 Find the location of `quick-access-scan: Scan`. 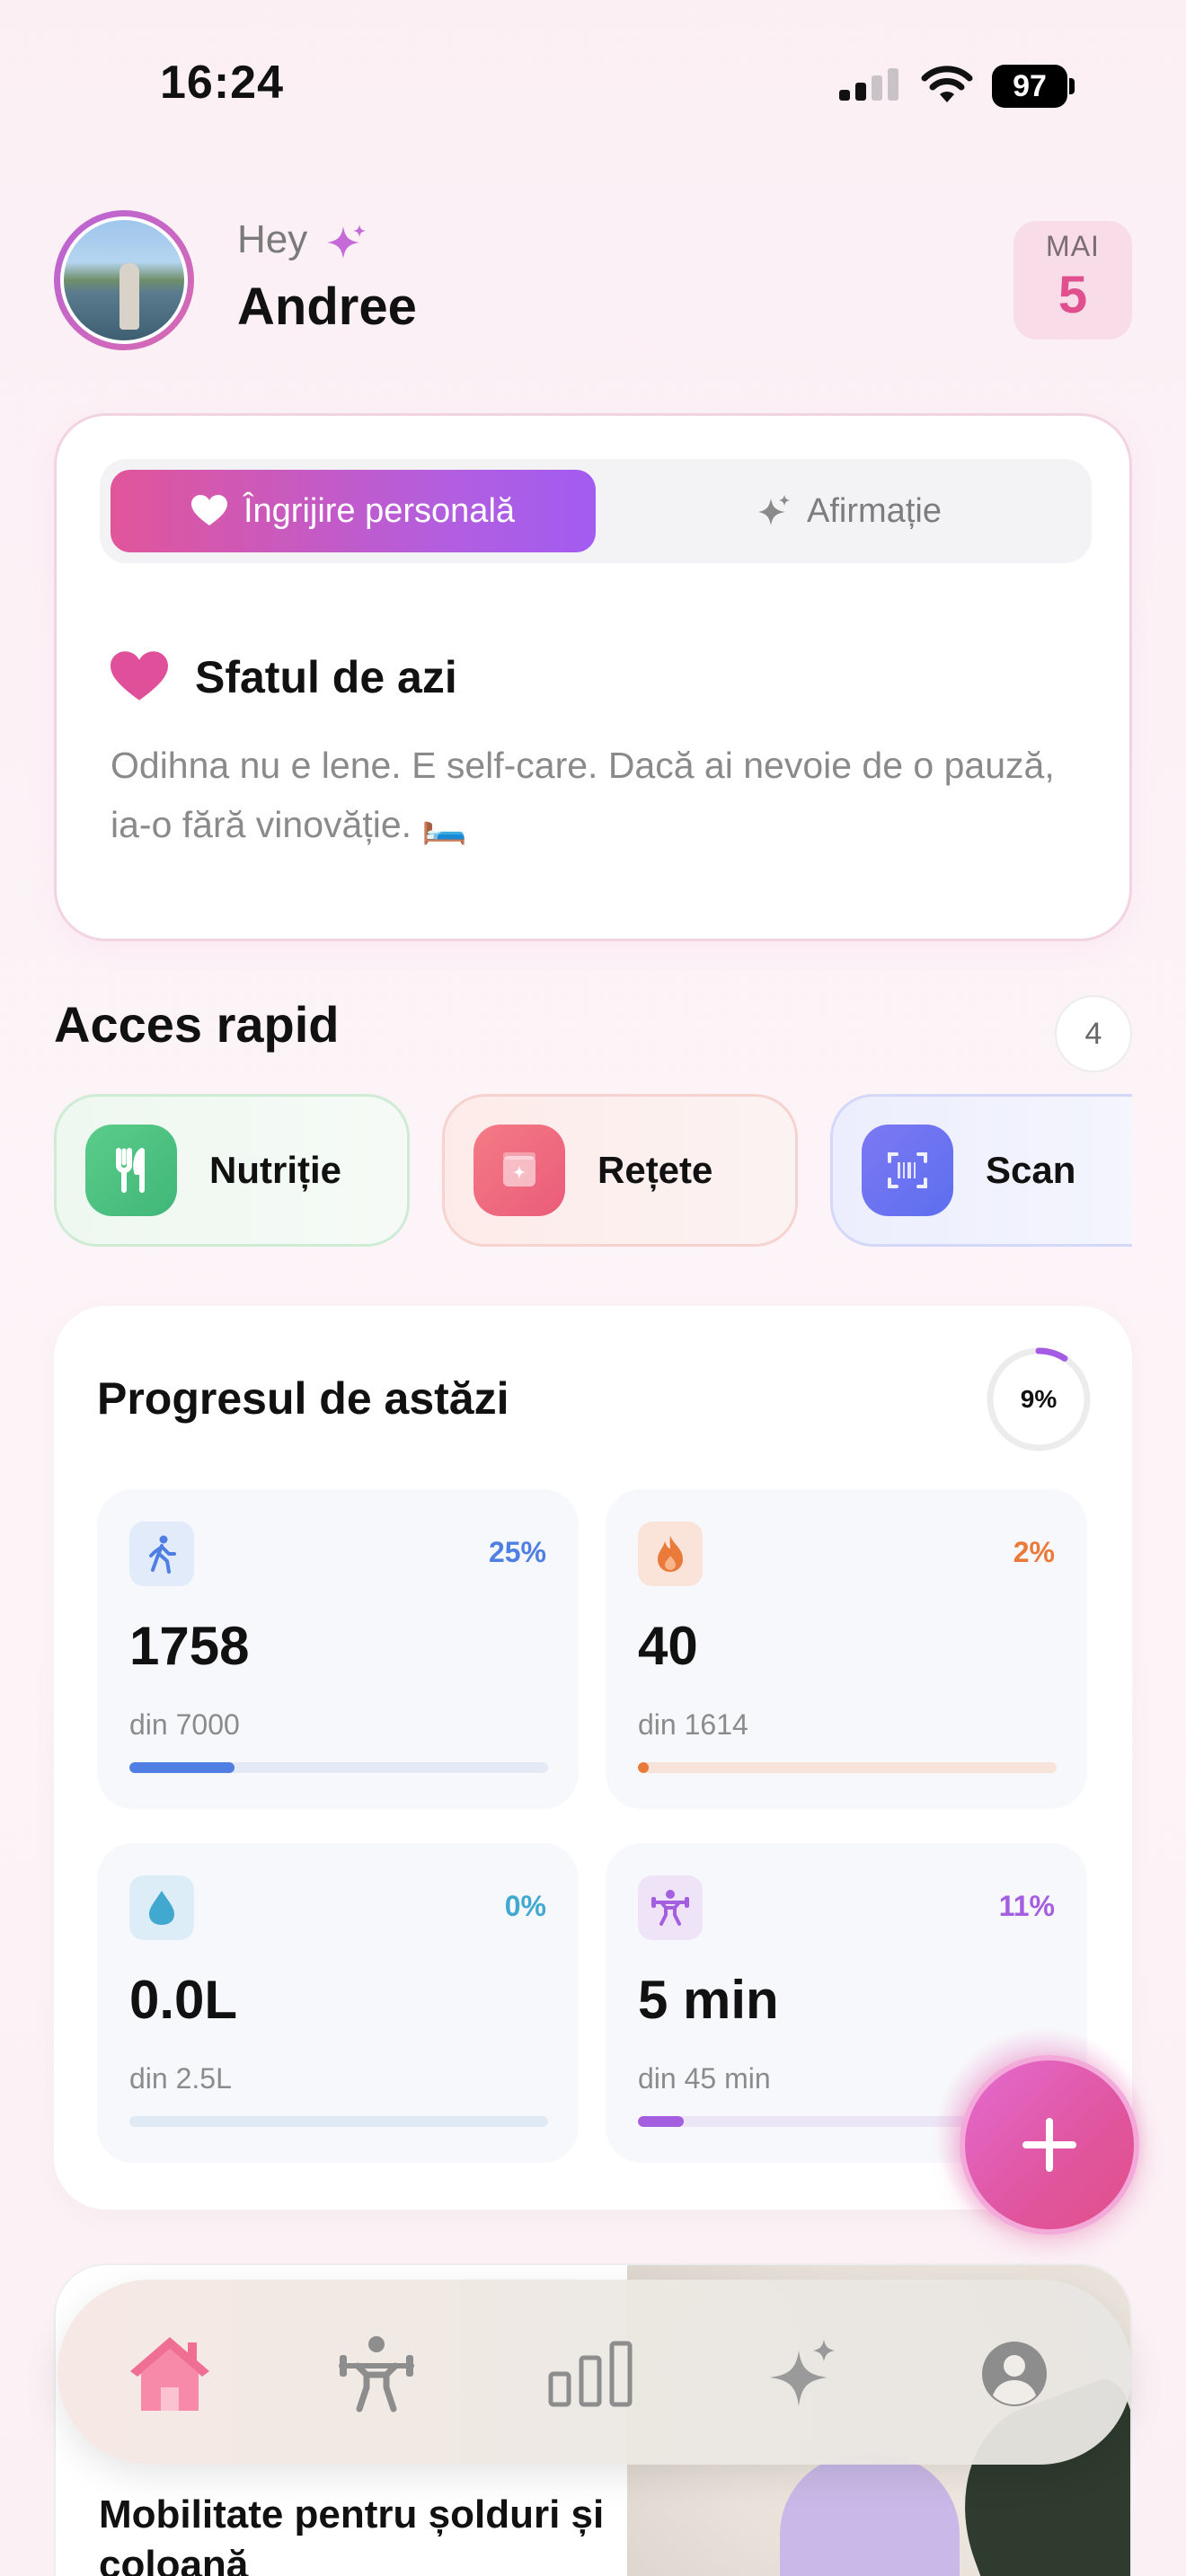

quick-access-scan: Scan is located at coordinates (981, 1170).